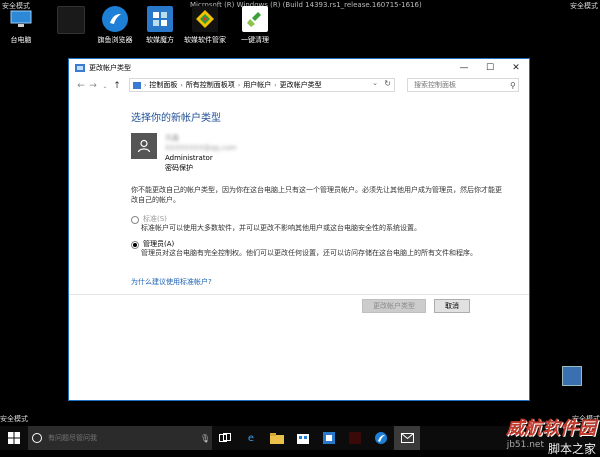  What do you see at coordinates (171, 282) in the screenshot?
I see `why-standard-account-link: 为什么建议使用标准帐户?` at bounding box center [171, 282].